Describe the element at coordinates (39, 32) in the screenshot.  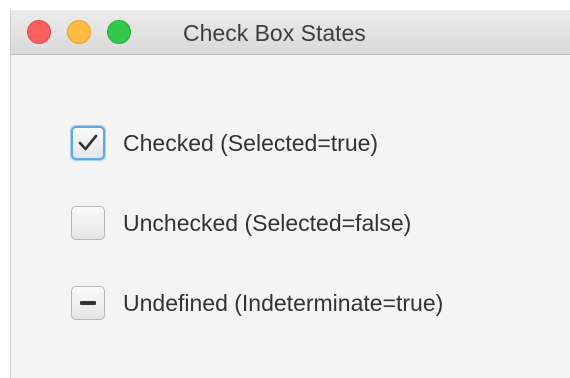
I see `close-window-button` at that location.